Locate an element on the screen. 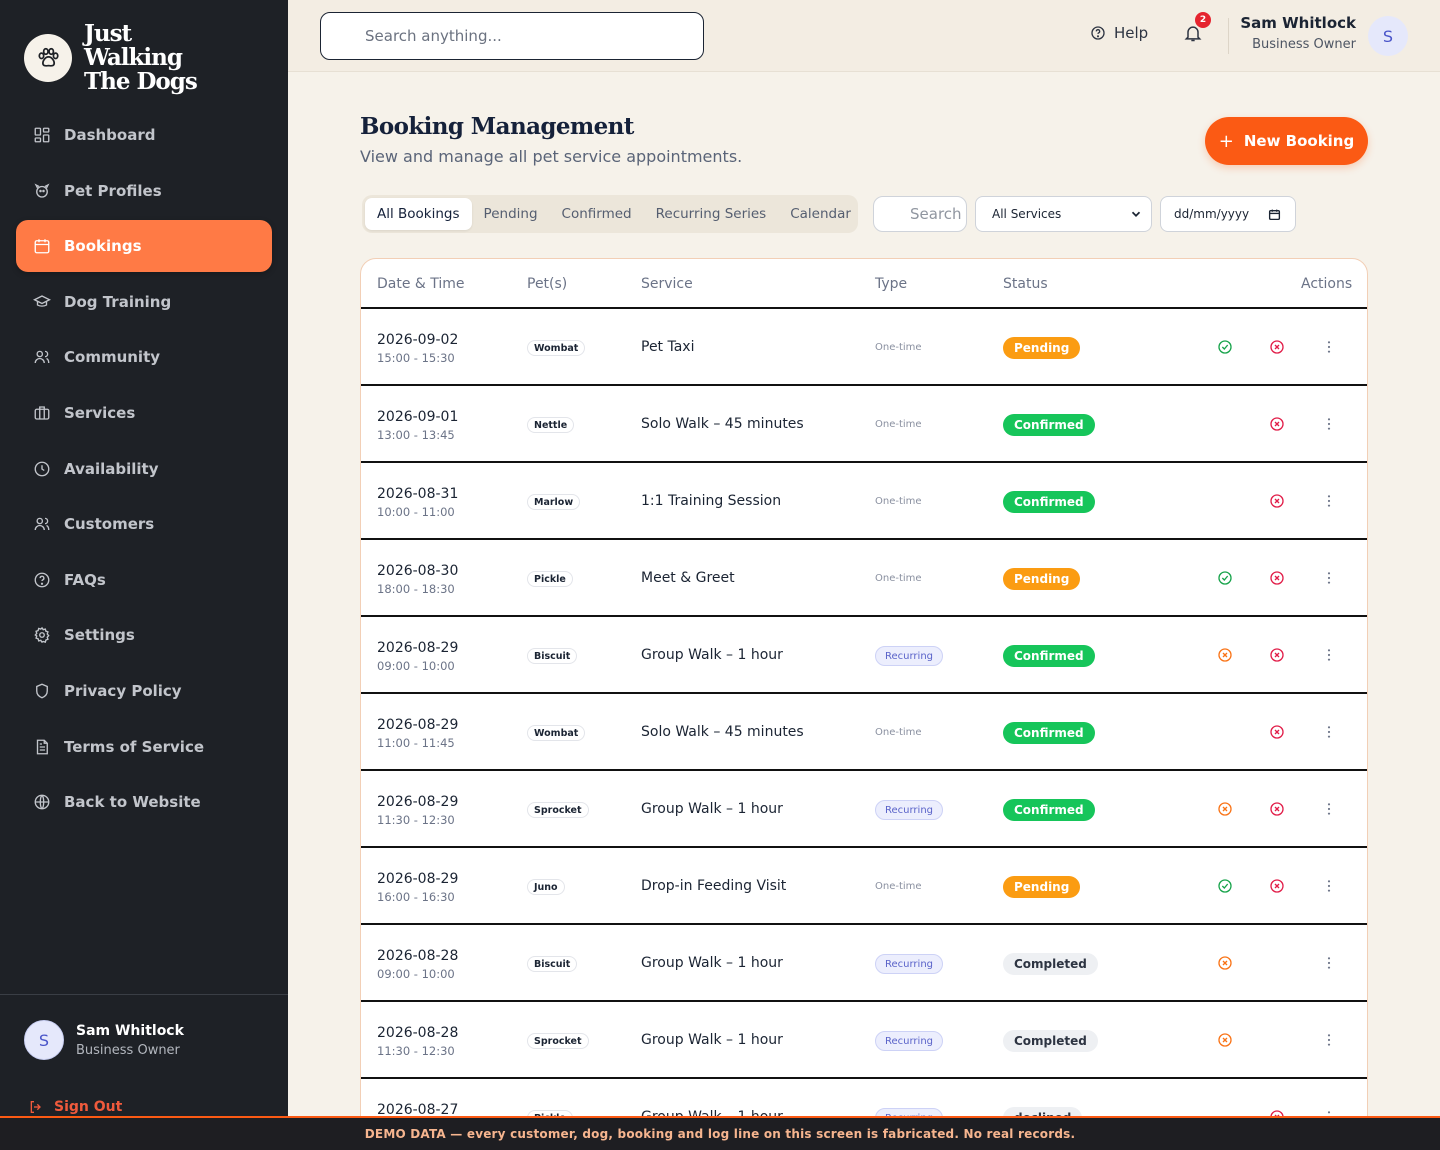  sidebar-item-privacy-policy: Privacy Policy is located at coordinates (144, 691).